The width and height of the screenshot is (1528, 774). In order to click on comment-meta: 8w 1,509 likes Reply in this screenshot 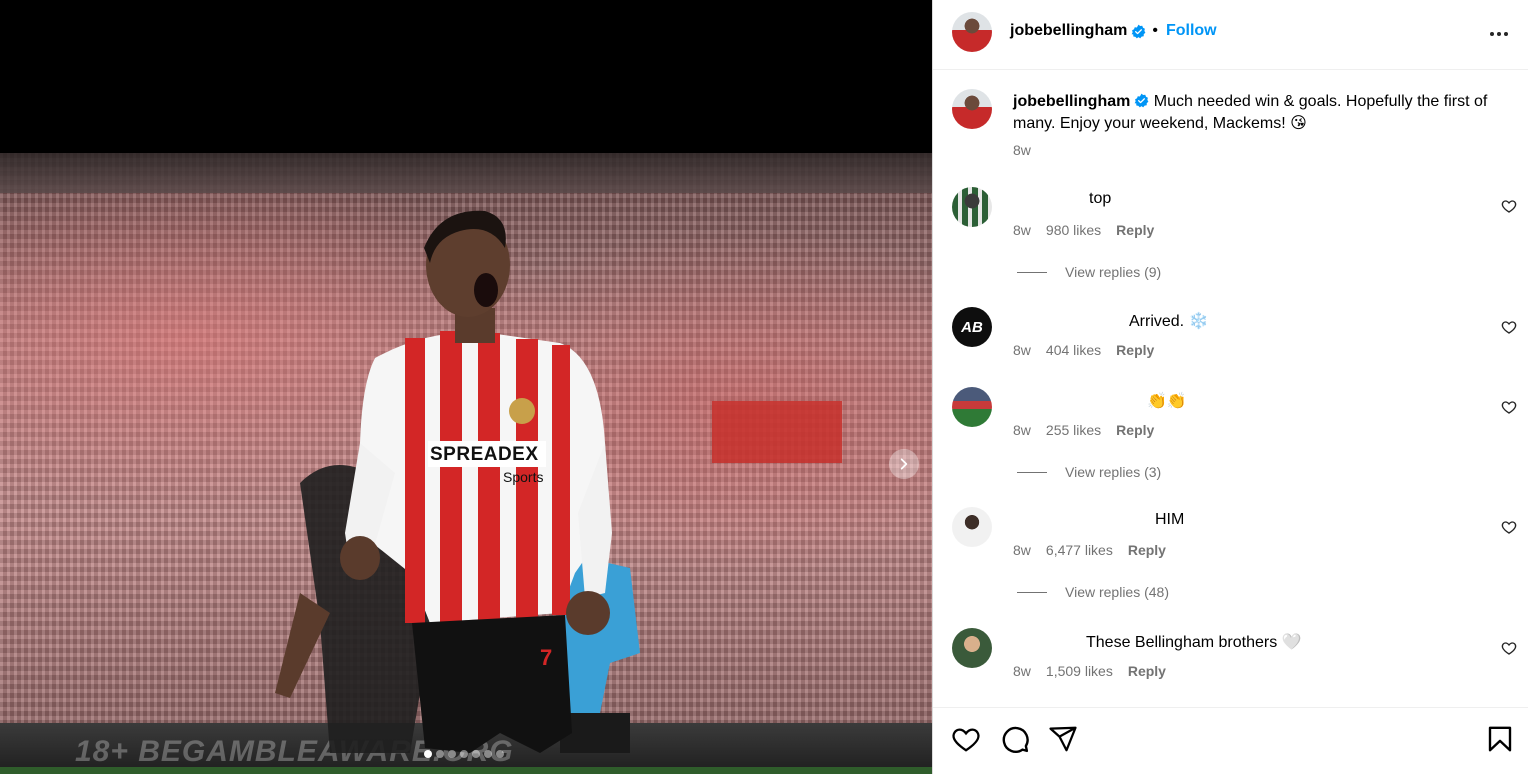, I will do `click(1089, 671)`.